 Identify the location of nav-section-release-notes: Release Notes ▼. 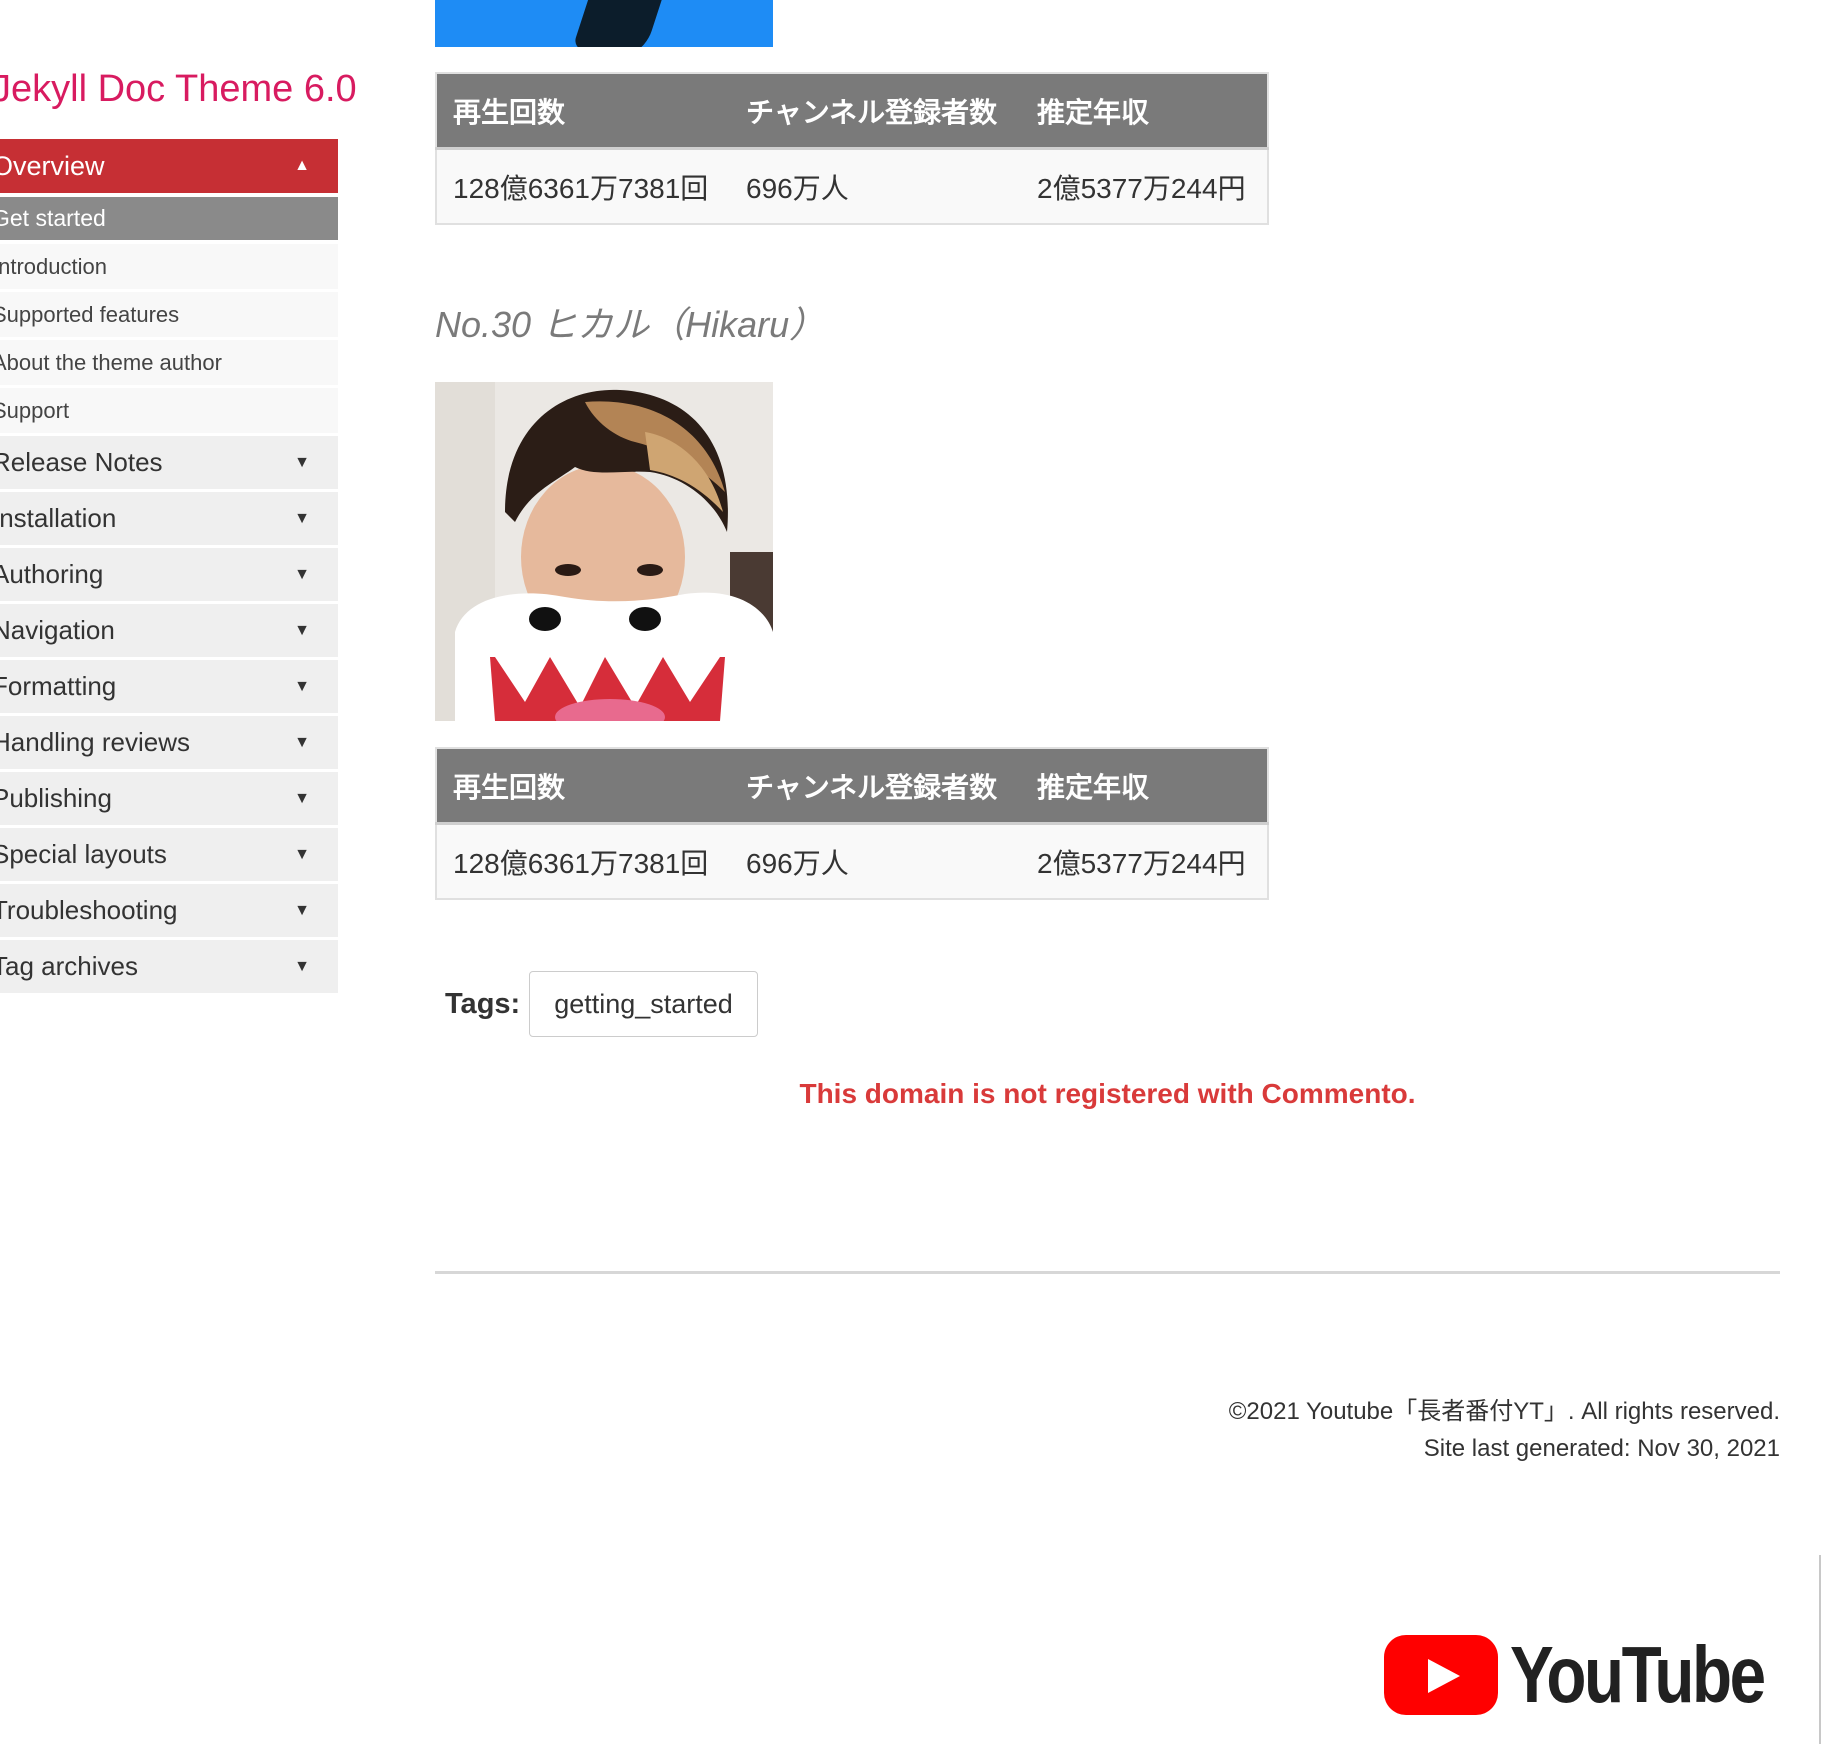
(169, 464).